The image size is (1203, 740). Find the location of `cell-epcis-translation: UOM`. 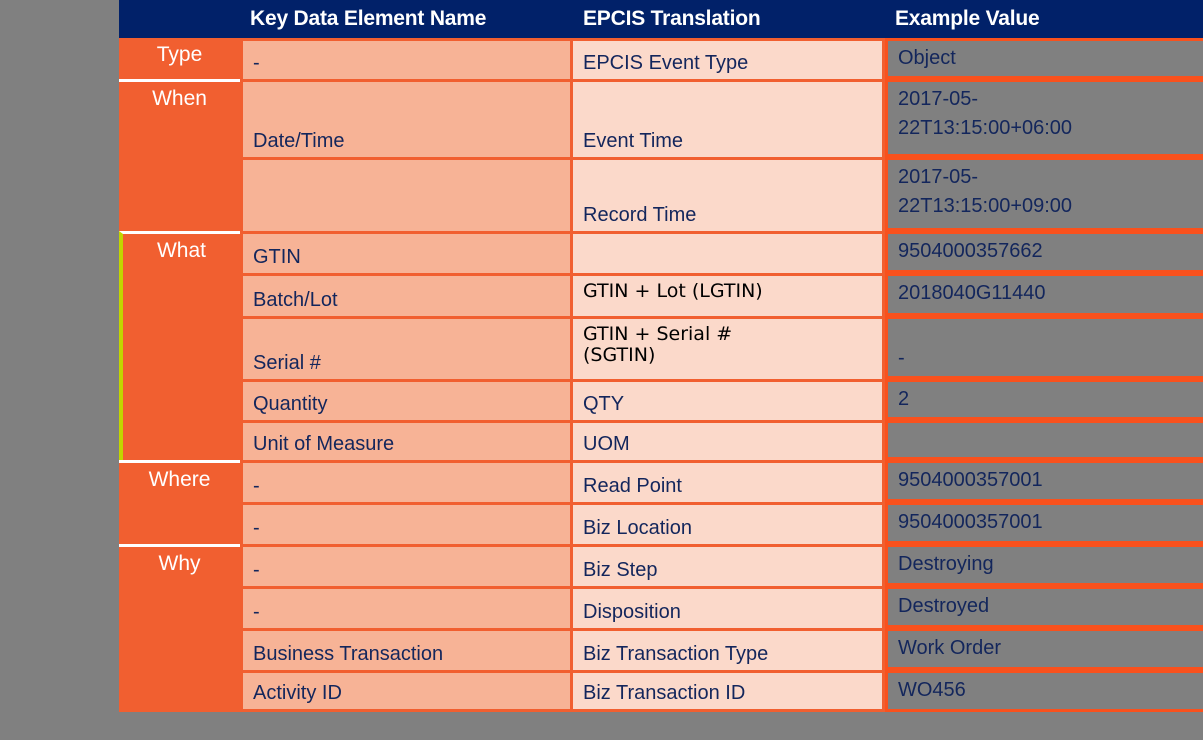

cell-epcis-translation: UOM is located at coordinates (729, 440).